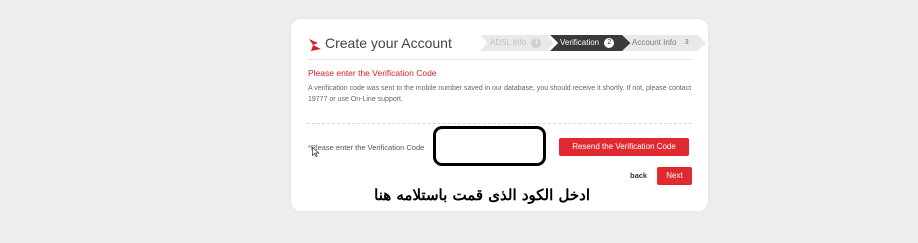 Image resolution: width=918 pixels, height=243 pixels. I want to click on step-number: 3, so click(686, 42).